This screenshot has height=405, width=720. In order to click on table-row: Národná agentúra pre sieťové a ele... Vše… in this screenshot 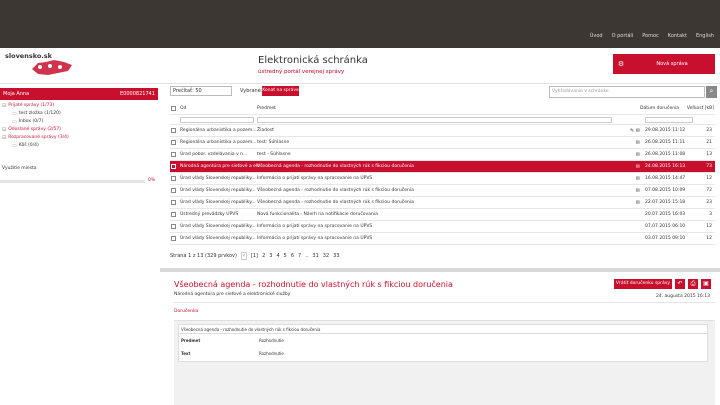, I will do `click(442, 167)`.